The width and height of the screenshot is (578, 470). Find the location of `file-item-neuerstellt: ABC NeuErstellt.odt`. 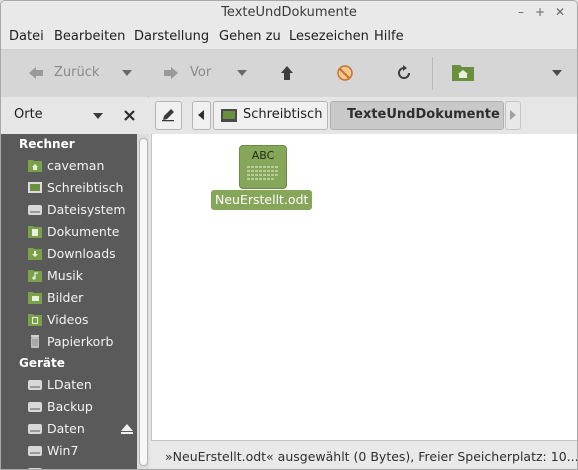

file-item-neuerstellt: ABC NeuErstellt.odt is located at coordinates (242, 174).